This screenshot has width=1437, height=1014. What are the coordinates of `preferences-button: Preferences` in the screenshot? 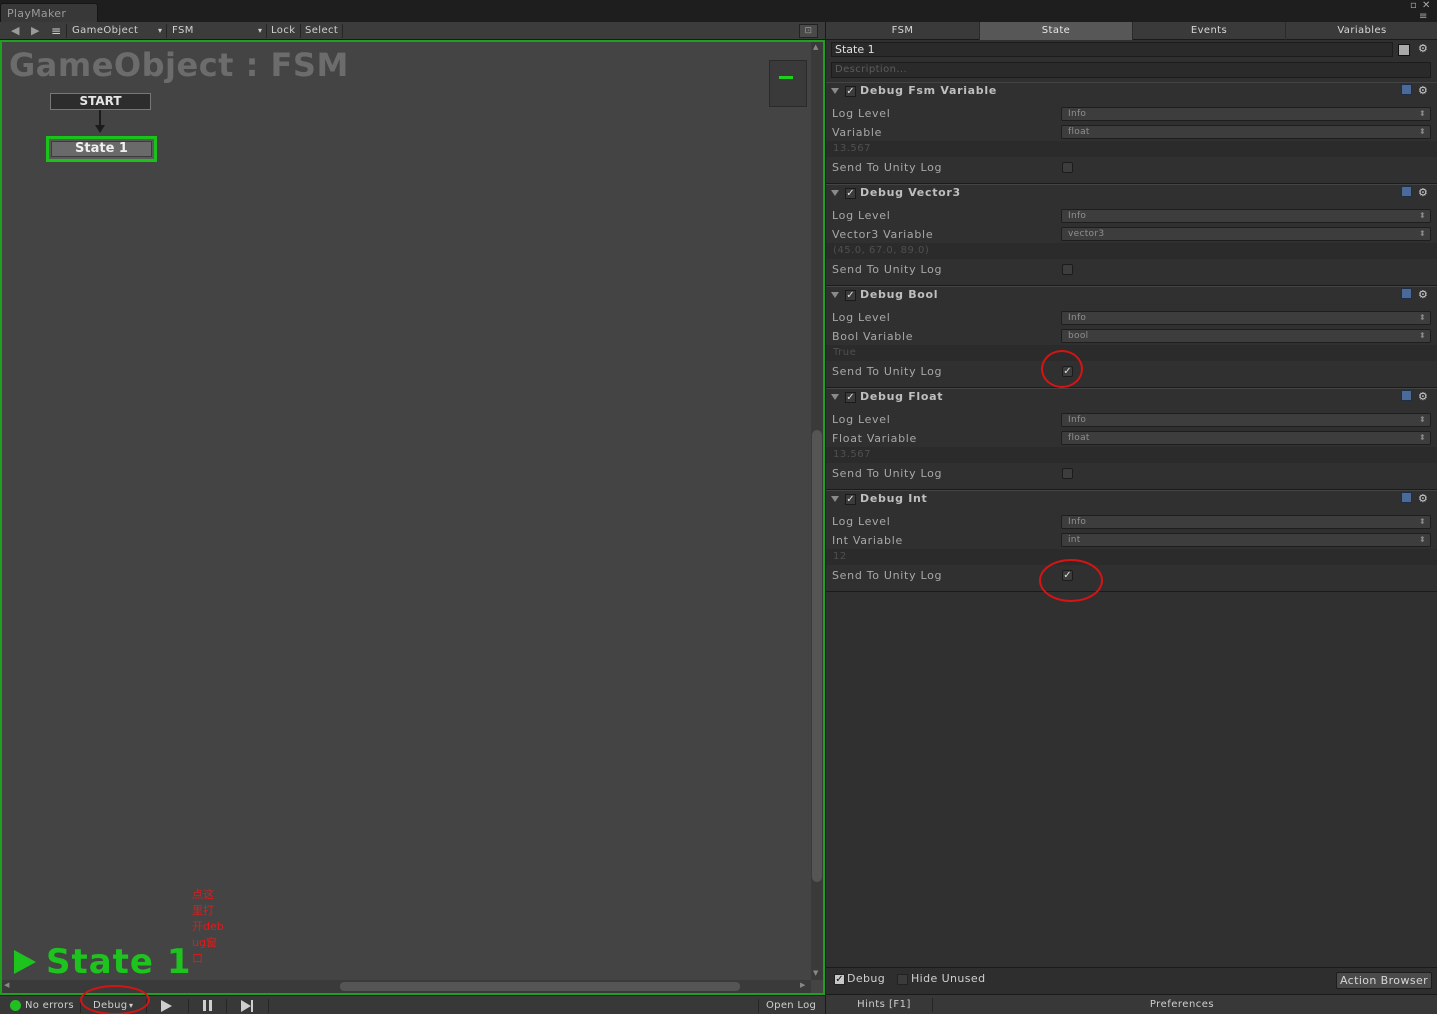 It's located at (1182, 1004).